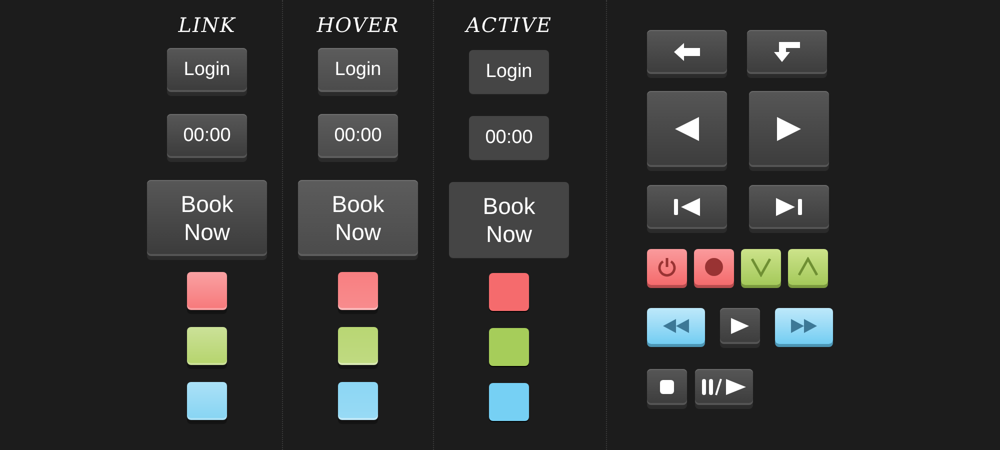  I want to click on down-button, so click(761, 267).